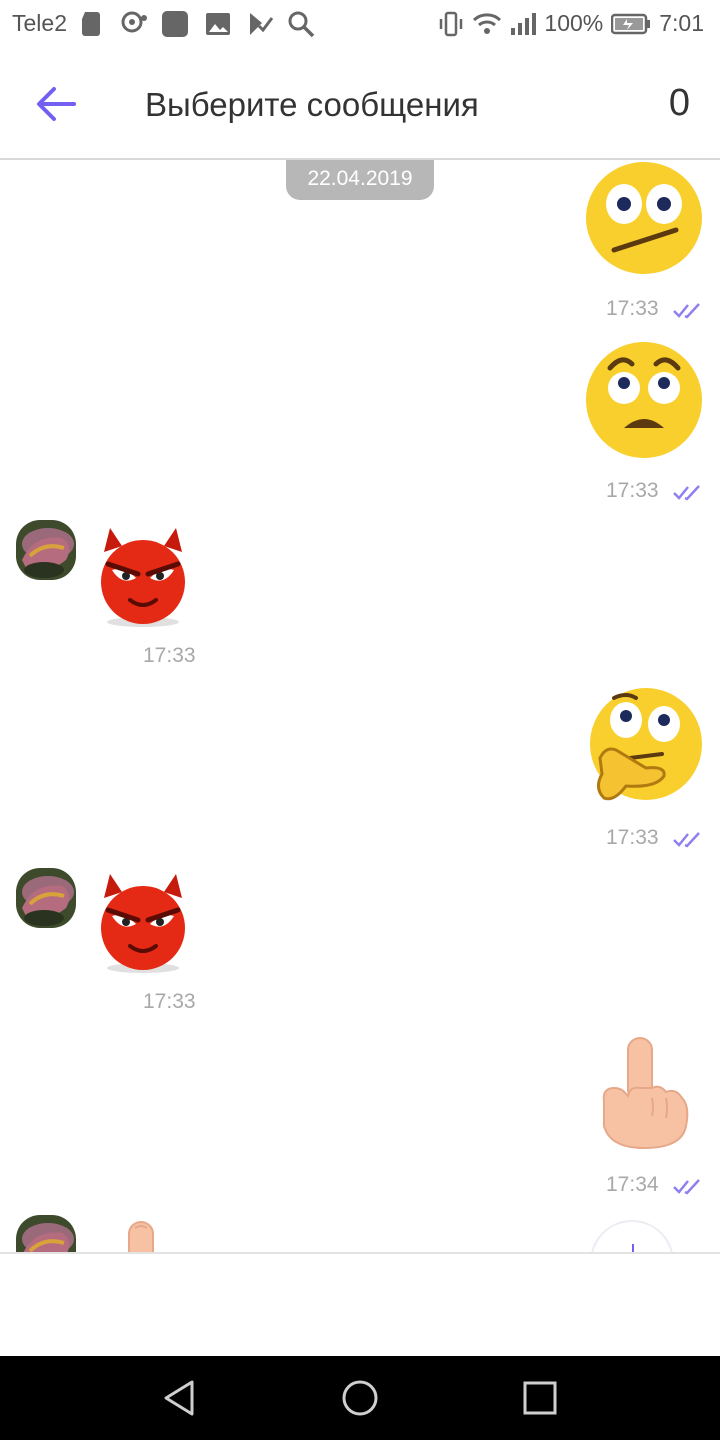 The image size is (720, 1440). Describe the element at coordinates (301, 24) in the screenshot. I see `search-icon` at that location.